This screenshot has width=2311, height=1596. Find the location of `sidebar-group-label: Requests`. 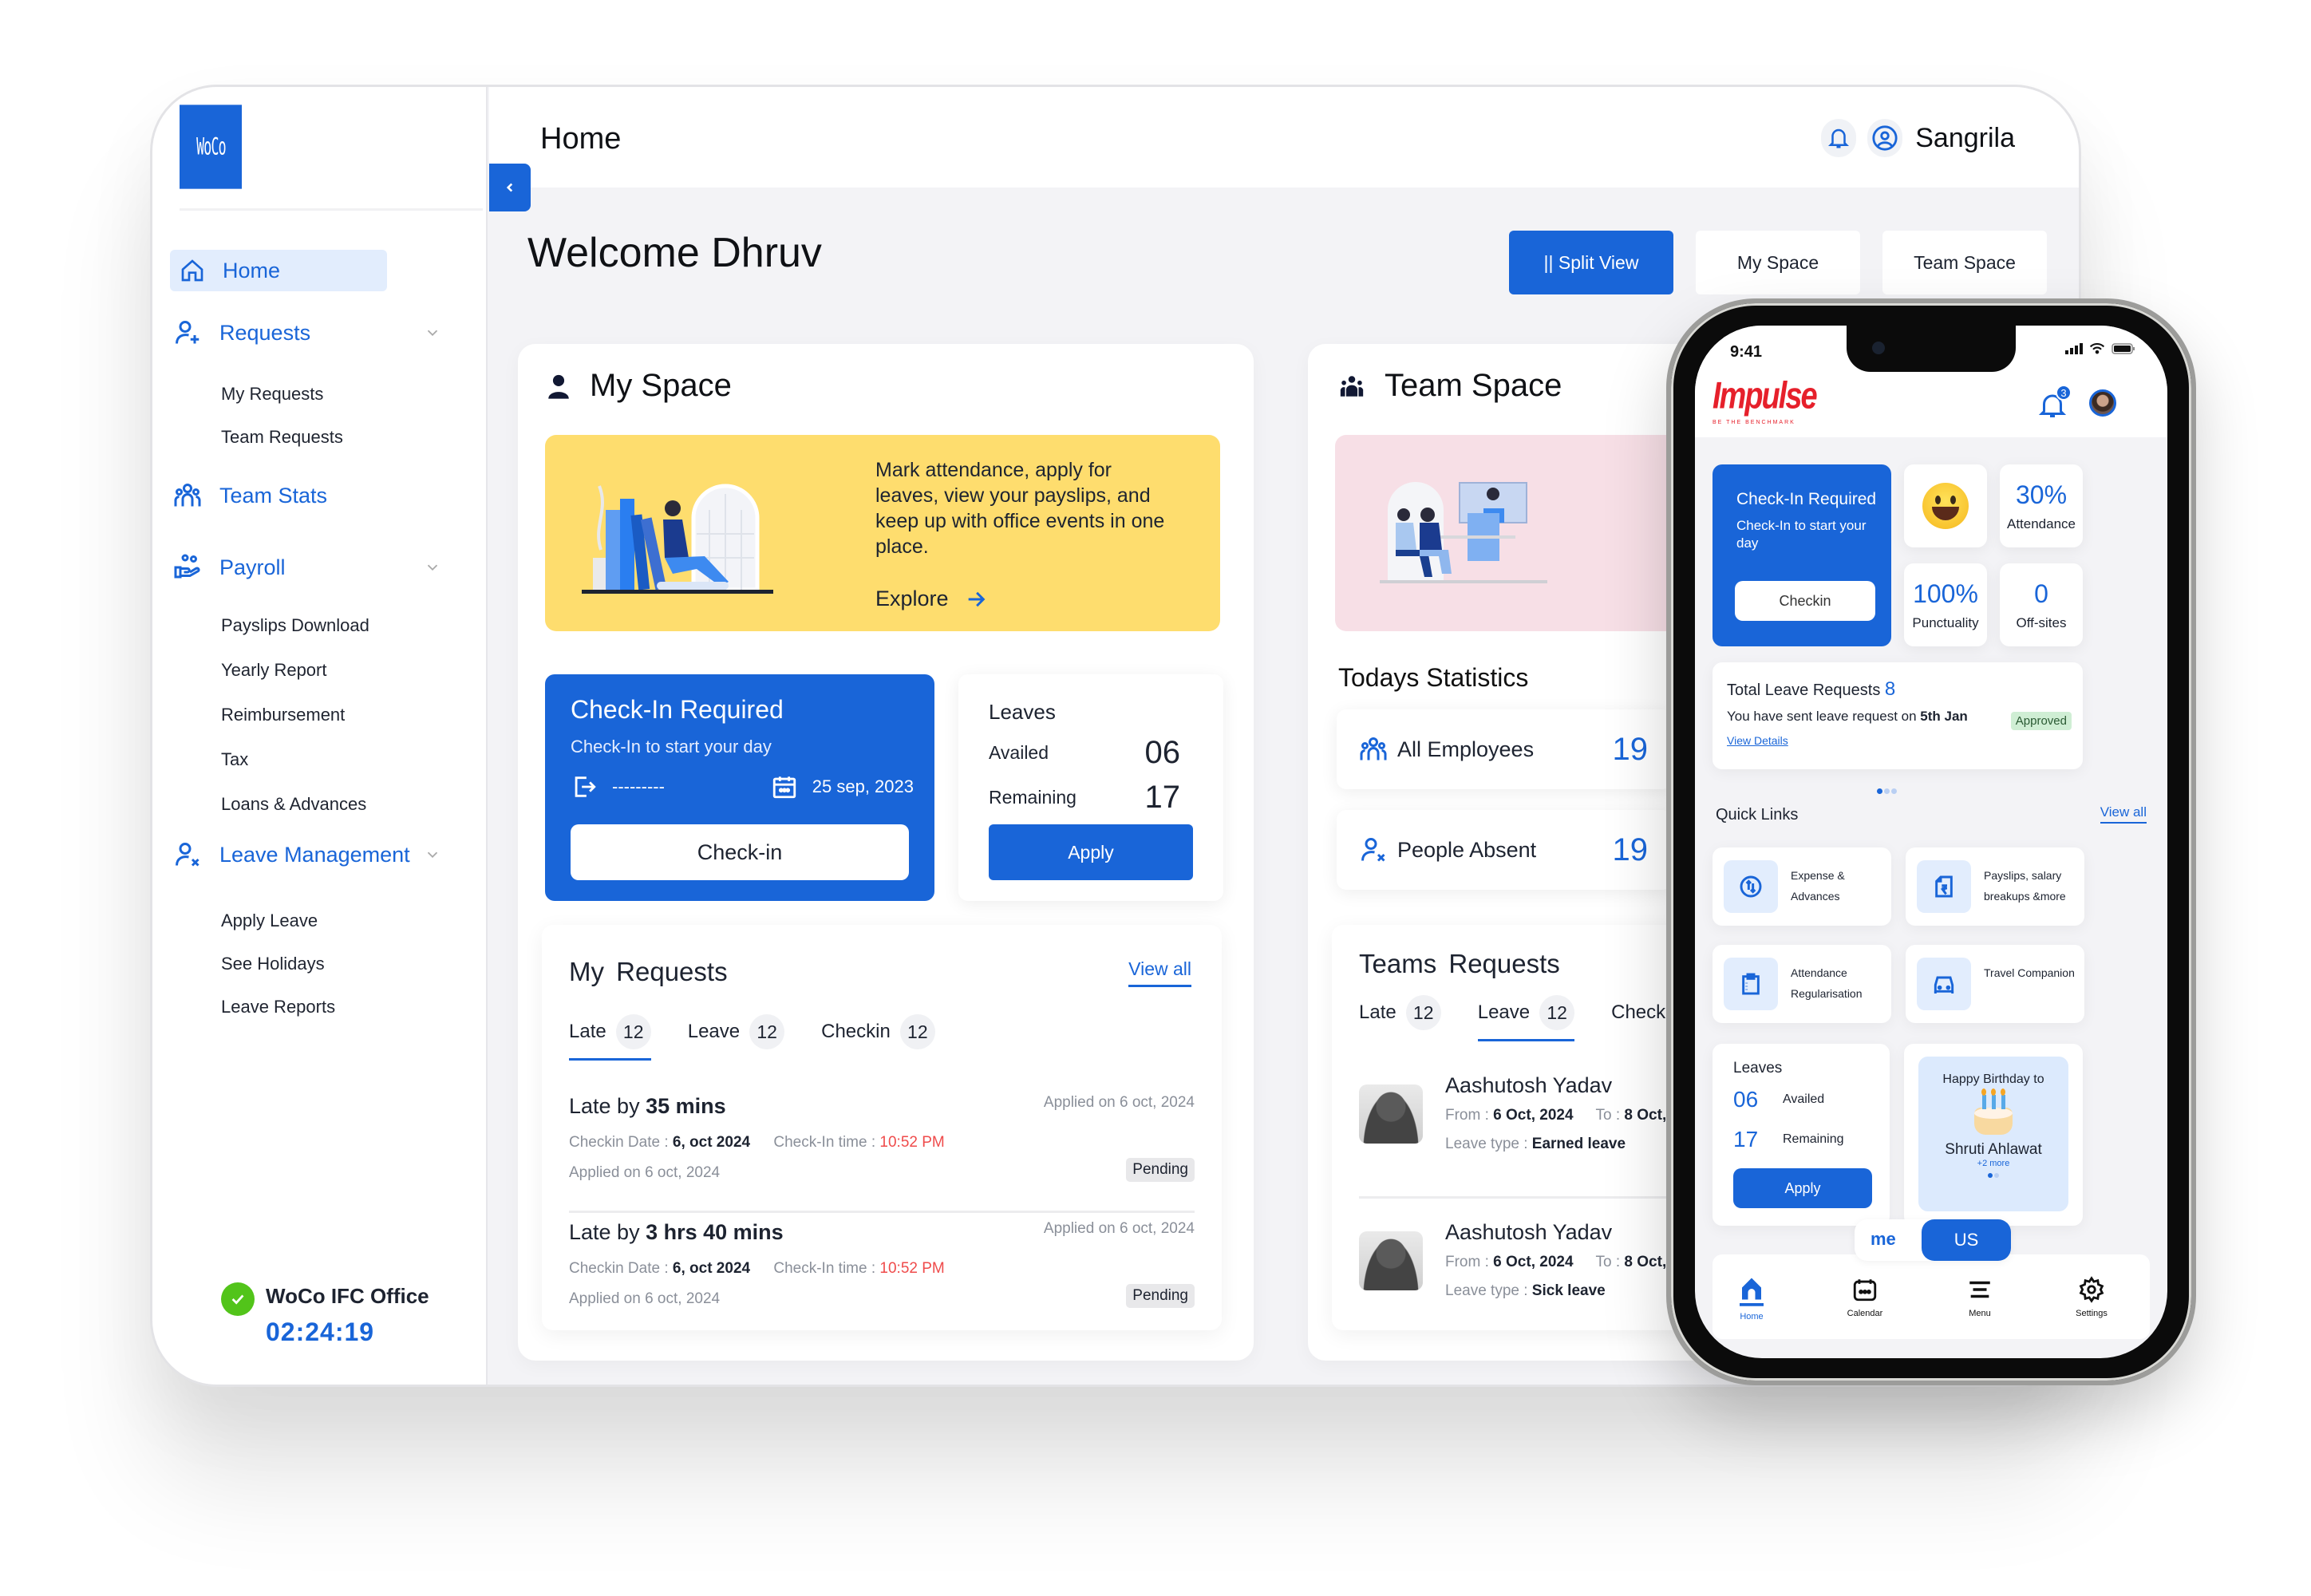

sidebar-group-label: Requests is located at coordinates (265, 332).